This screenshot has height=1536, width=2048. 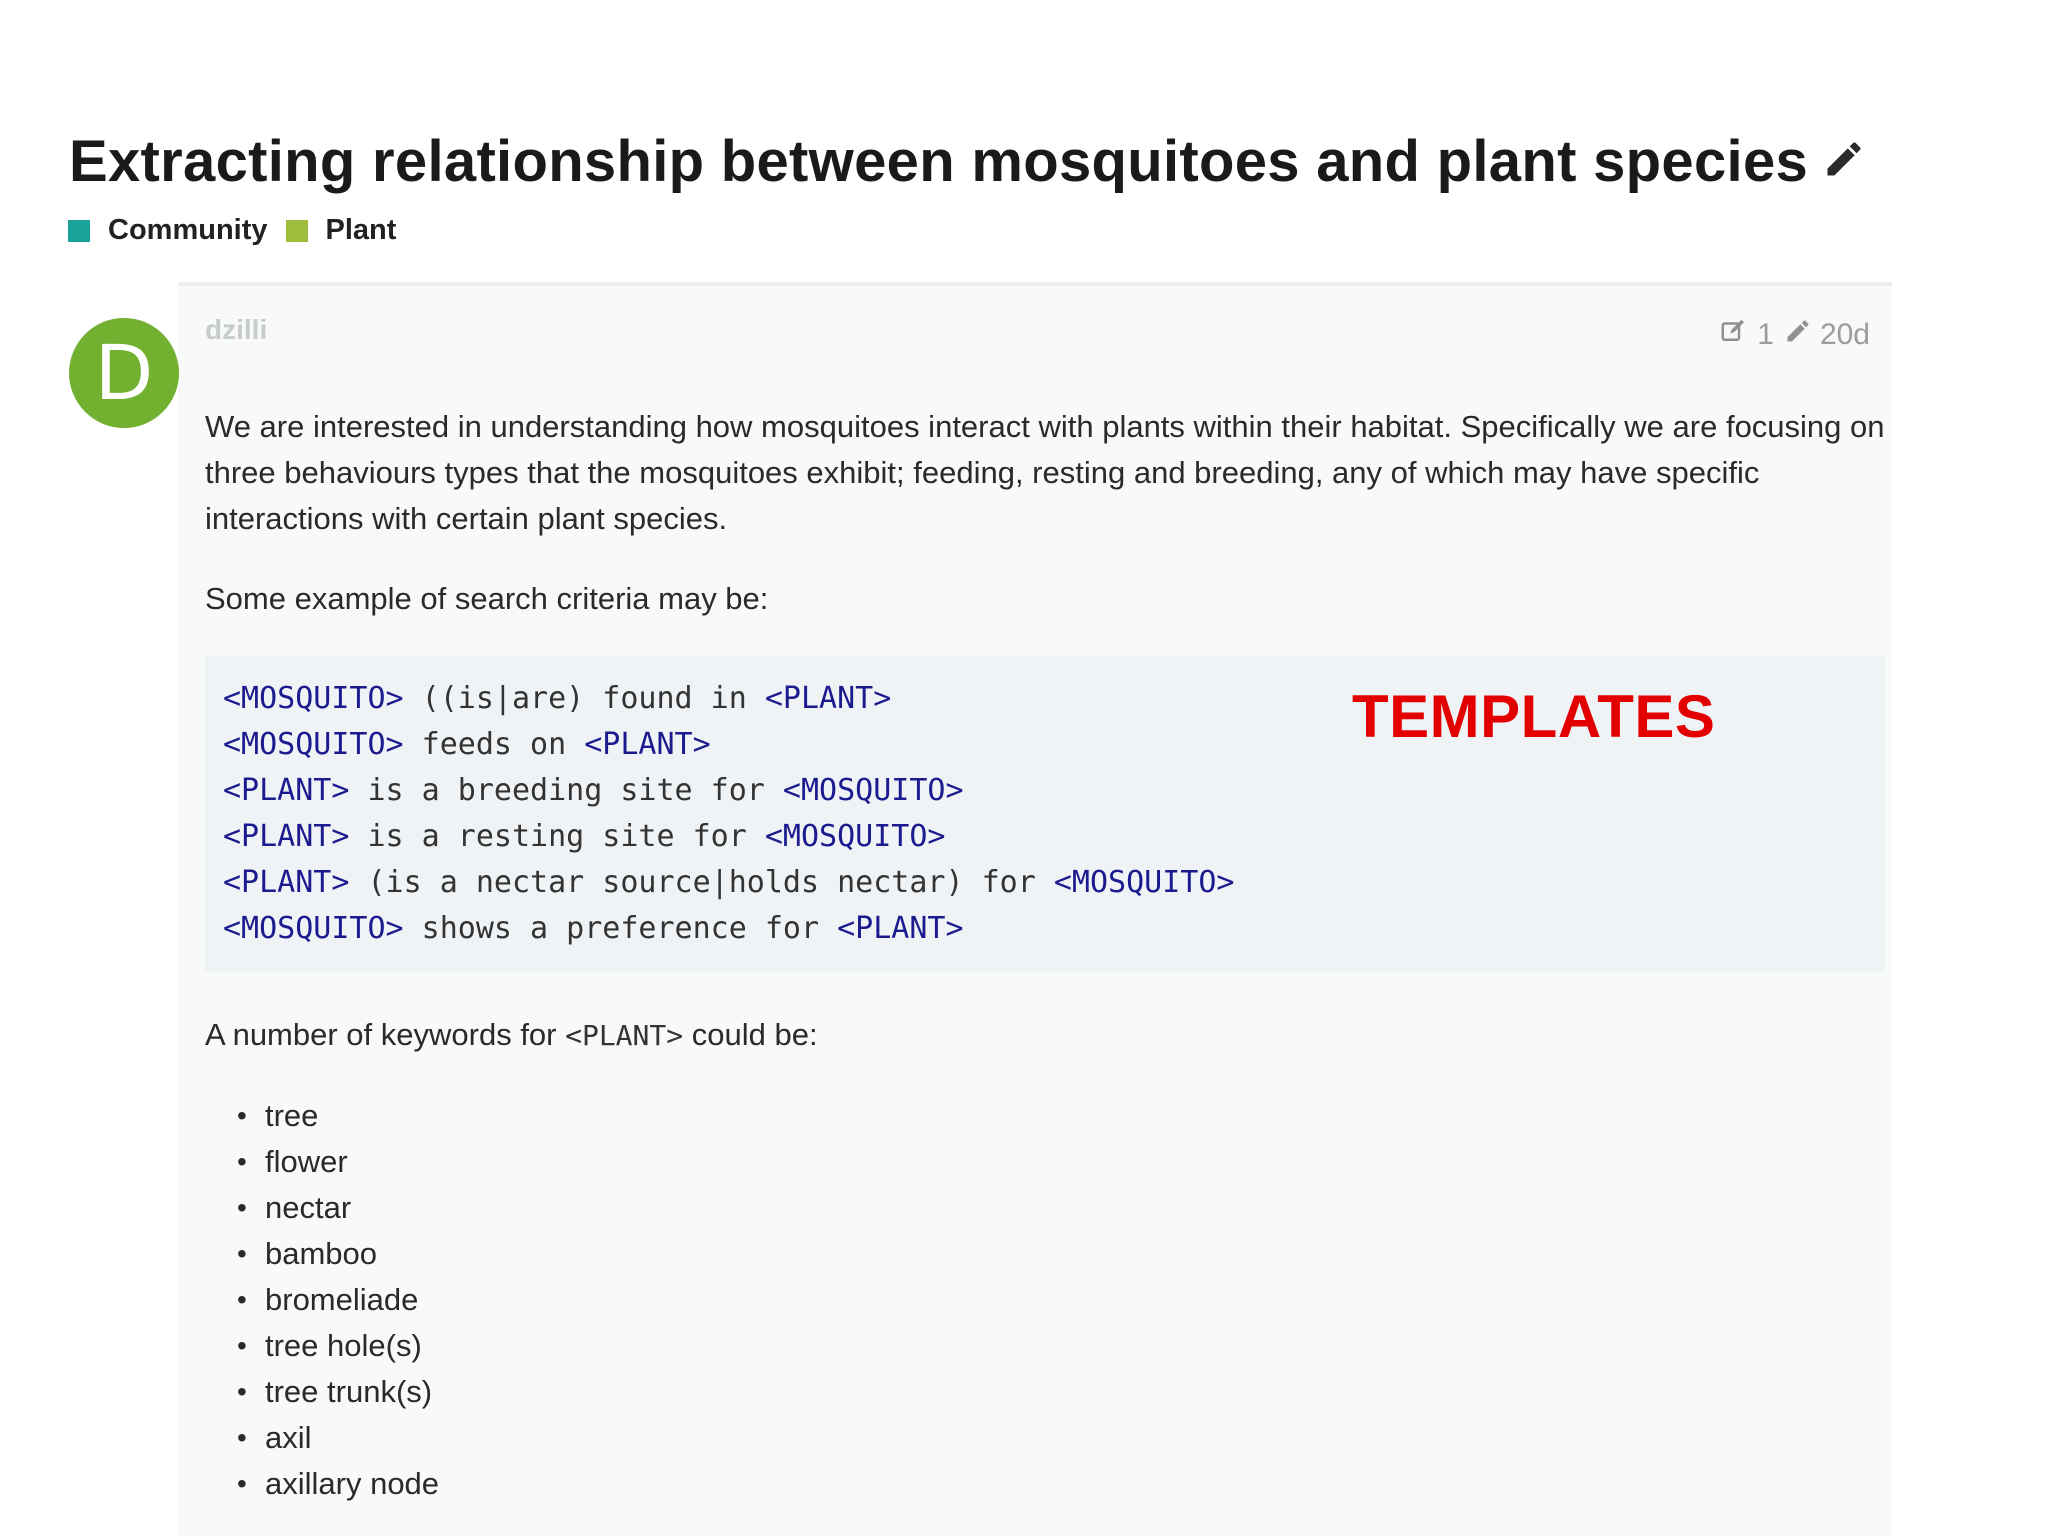 I want to click on post-meta: 1 20d, so click(x=1794, y=335).